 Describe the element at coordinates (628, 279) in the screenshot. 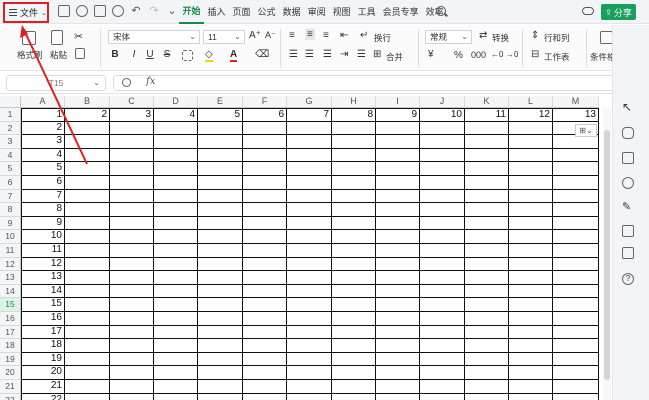

I see `help-icon: ?` at that location.